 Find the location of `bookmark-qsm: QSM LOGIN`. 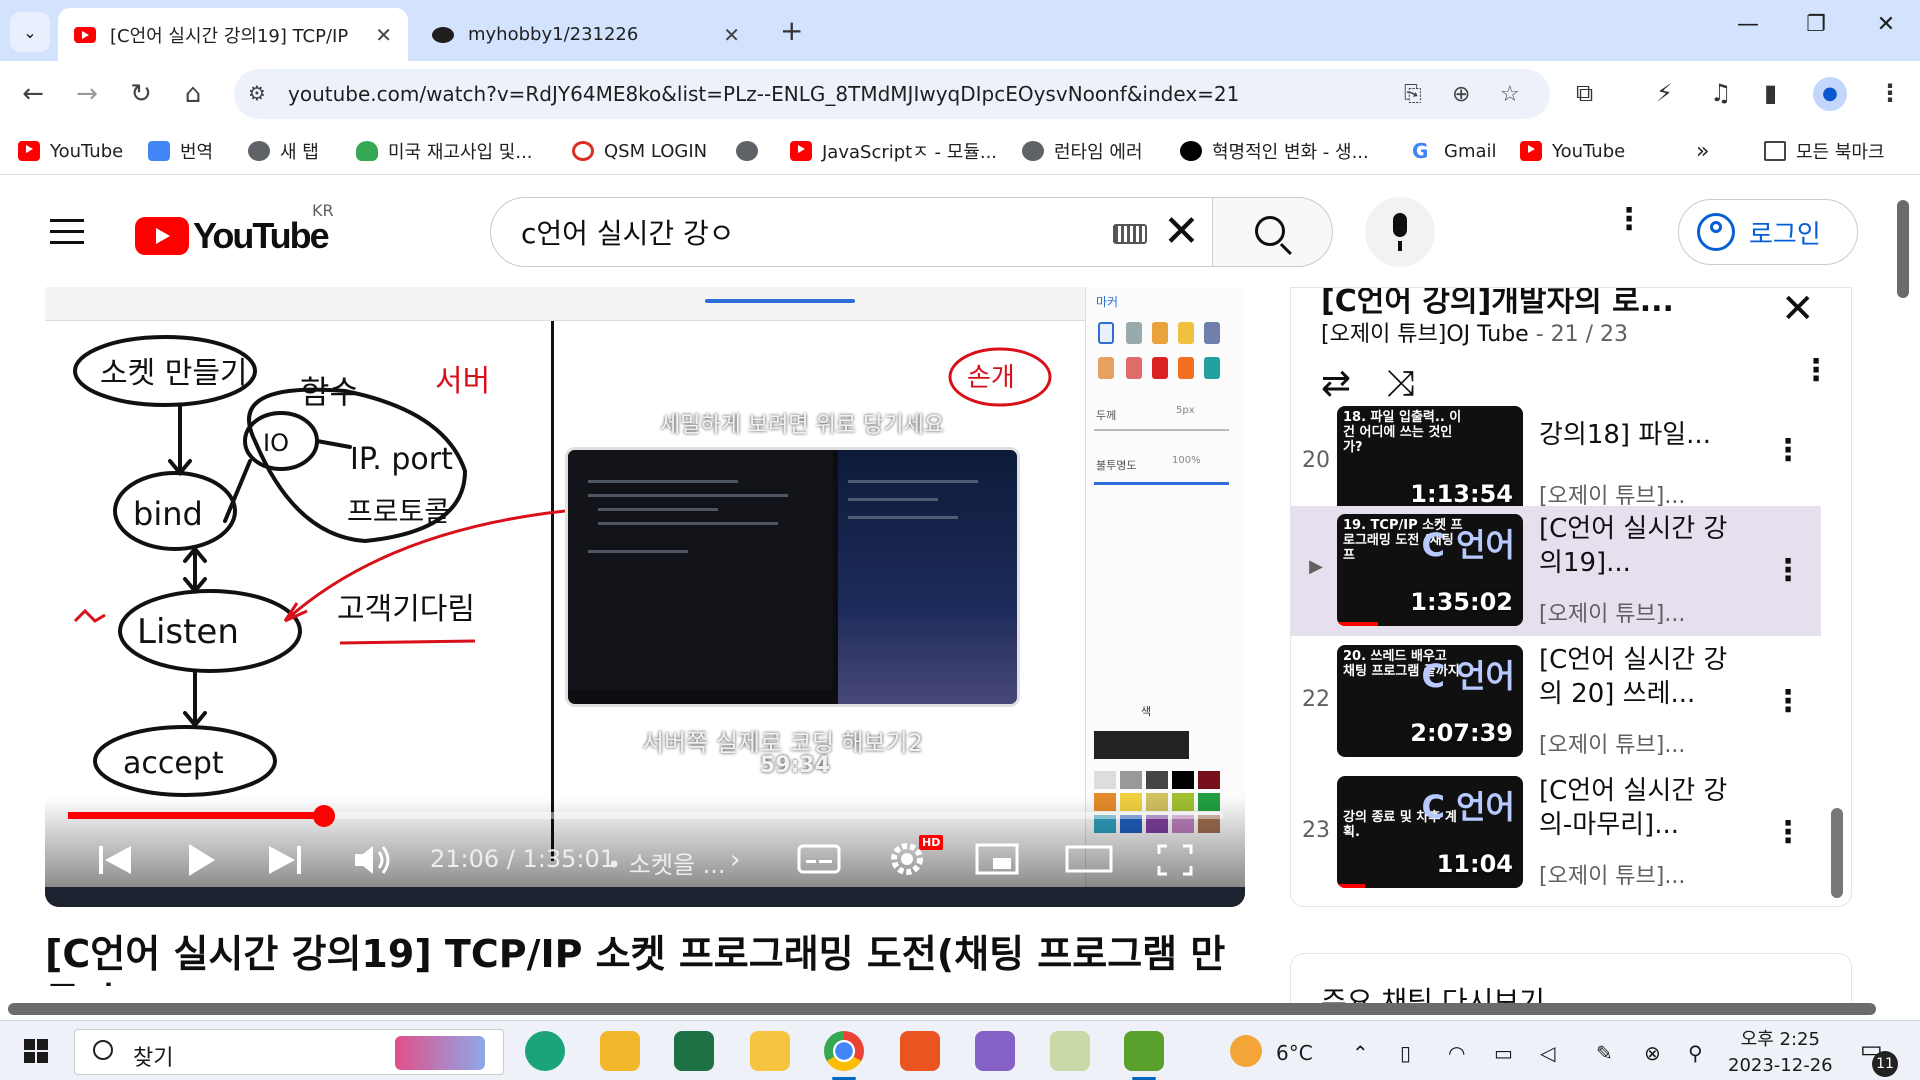

bookmark-qsm: QSM LOGIN is located at coordinates (639, 151).